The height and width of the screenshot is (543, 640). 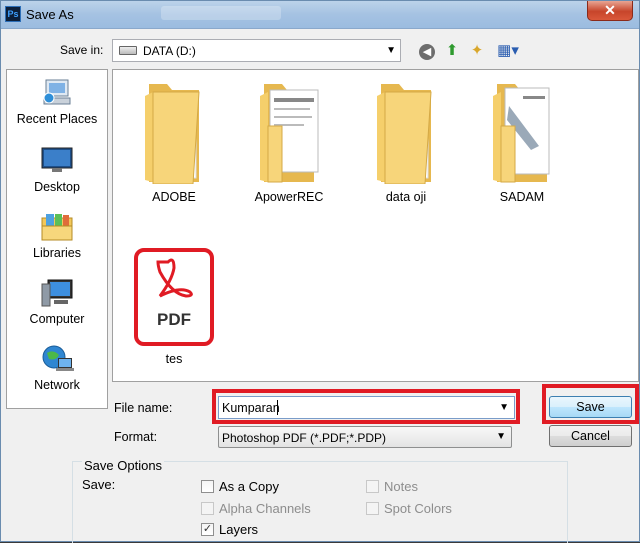 What do you see at coordinates (289, 197) in the screenshot?
I see `file-label: ApowerREC` at bounding box center [289, 197].